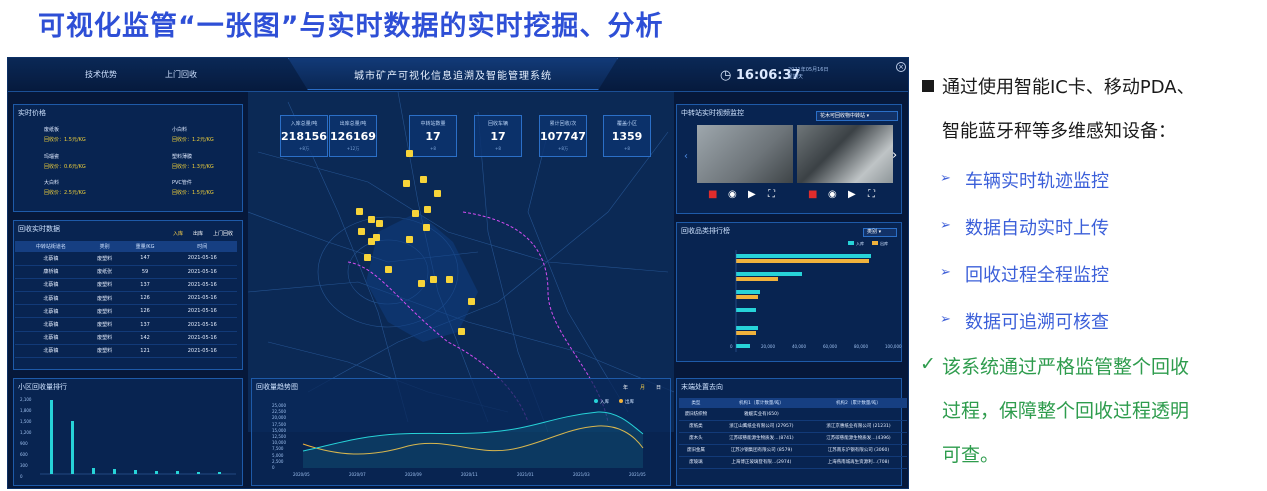  What do you see at coordinates (686, 156) in the screenshot?
I see `prev-camera-icon: ‹` at bounding box center [686, 156].